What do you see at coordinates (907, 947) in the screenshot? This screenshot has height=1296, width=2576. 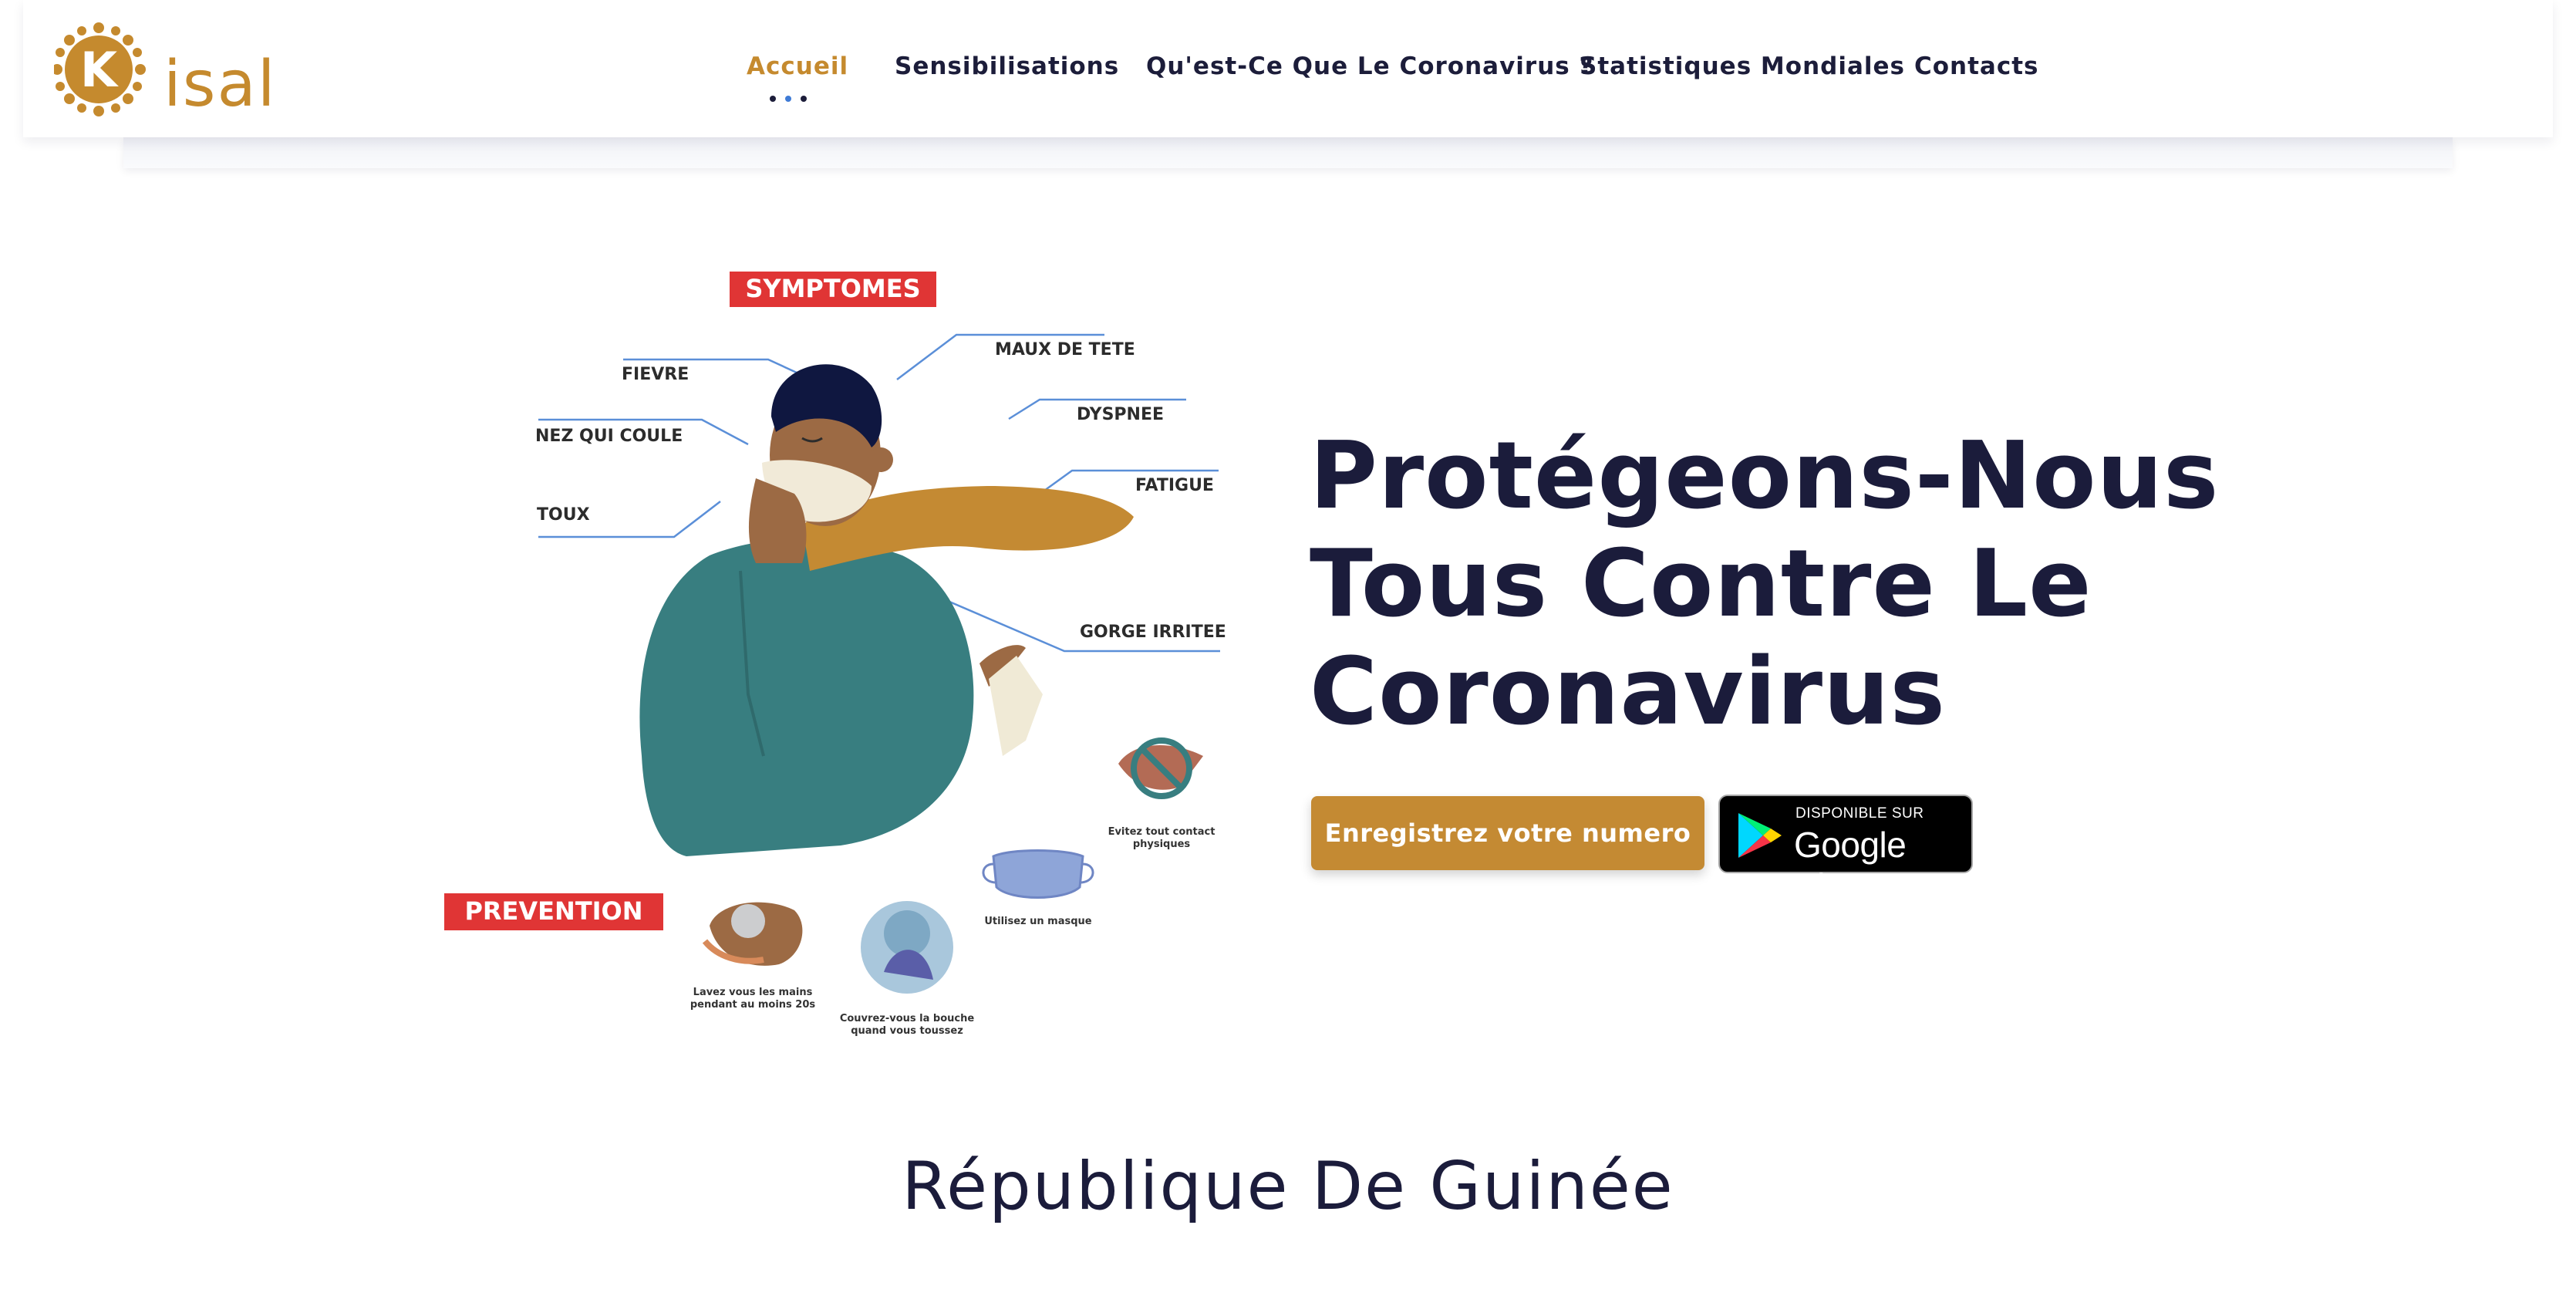 I see `cover-cough-icon` at bounding box center [907, 947].